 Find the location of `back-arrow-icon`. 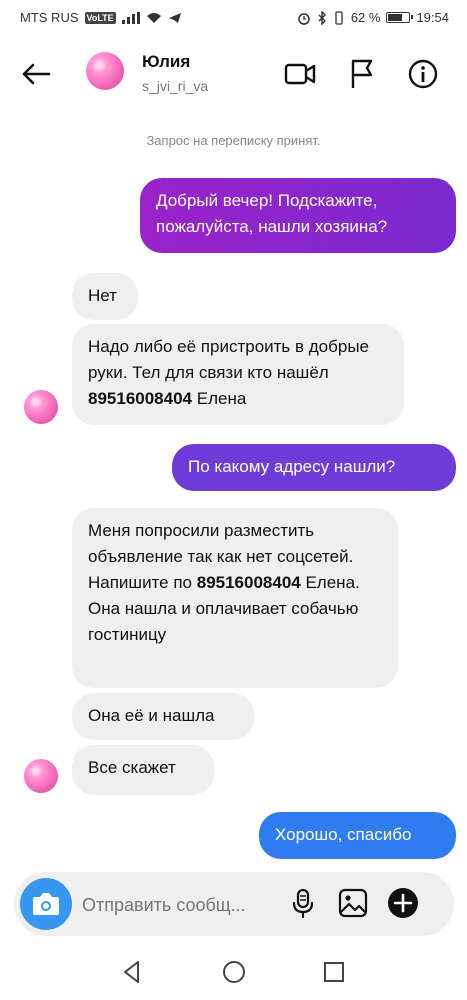

back-arrow-icon is located at coordinates (36, 74).